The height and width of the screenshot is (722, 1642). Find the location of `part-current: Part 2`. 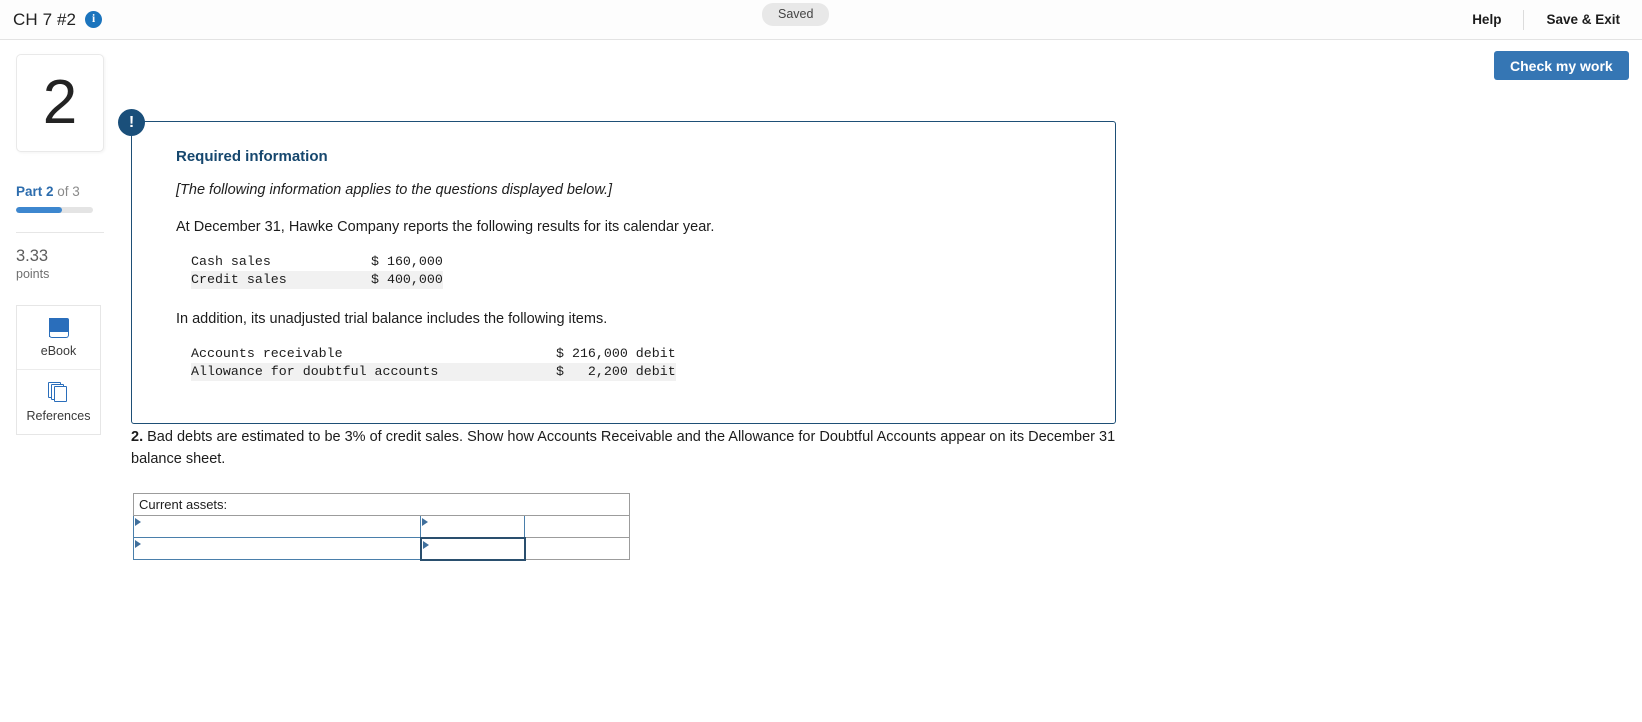

part-current: Part 2 is located at coordinates (35, 191).